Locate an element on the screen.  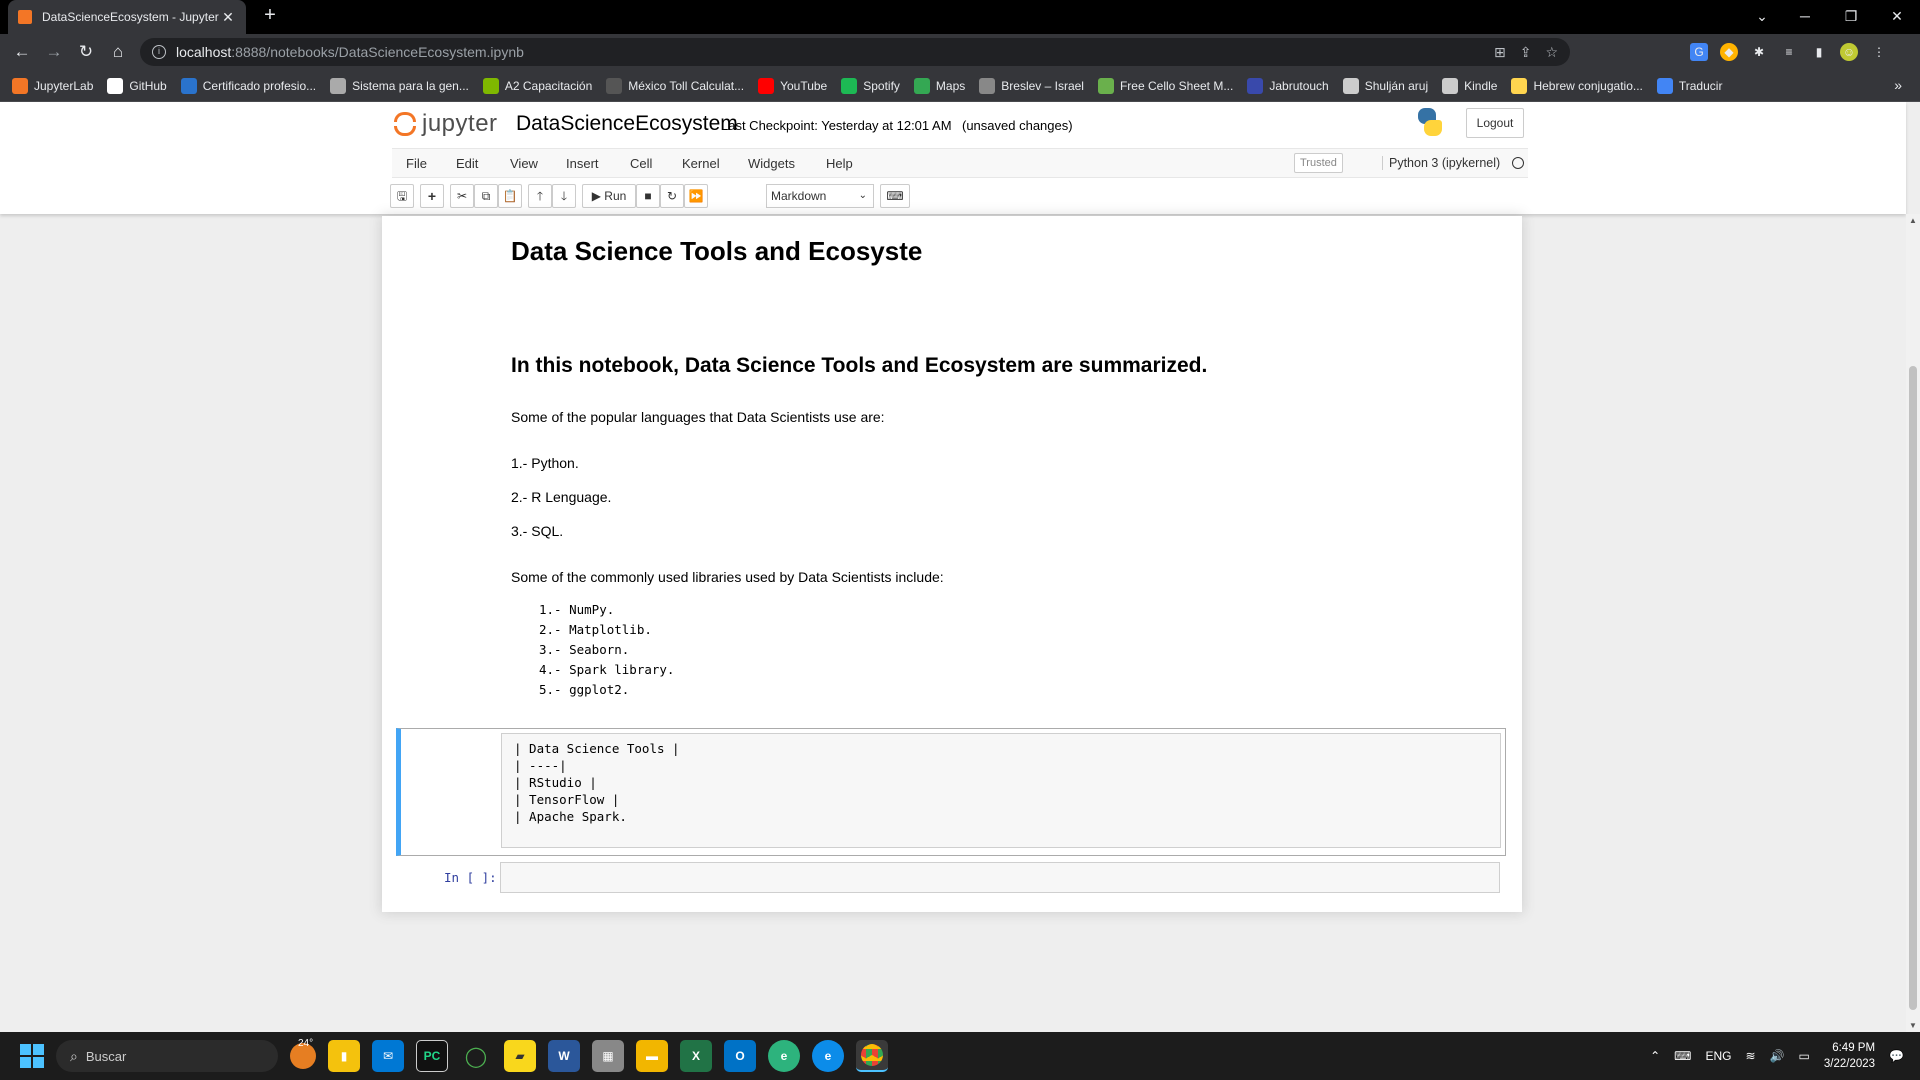
menu-edit: Edit is located at coordinates (467, 163).